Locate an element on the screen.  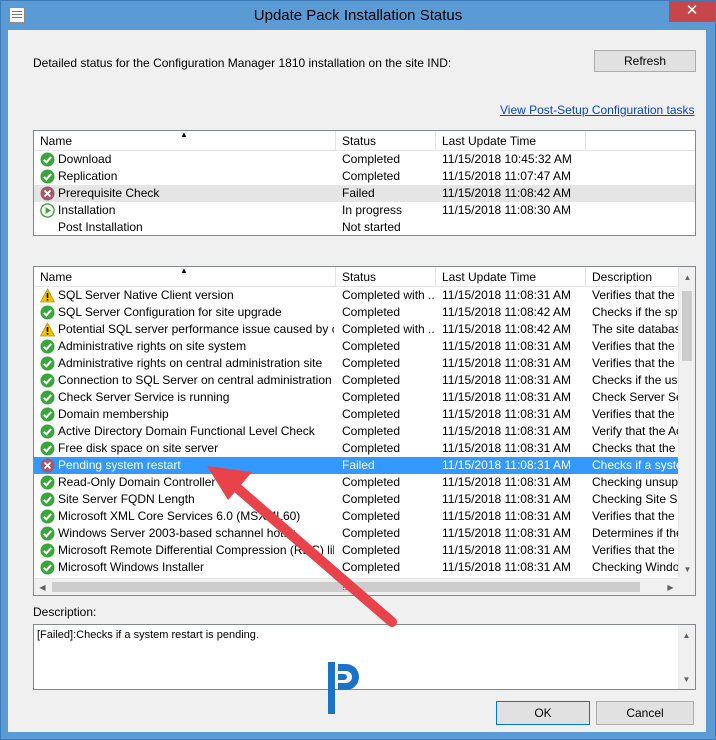
table-row: Download Completed 11/15/2018 10:45:32 AM is located at coordinates (364, 159).